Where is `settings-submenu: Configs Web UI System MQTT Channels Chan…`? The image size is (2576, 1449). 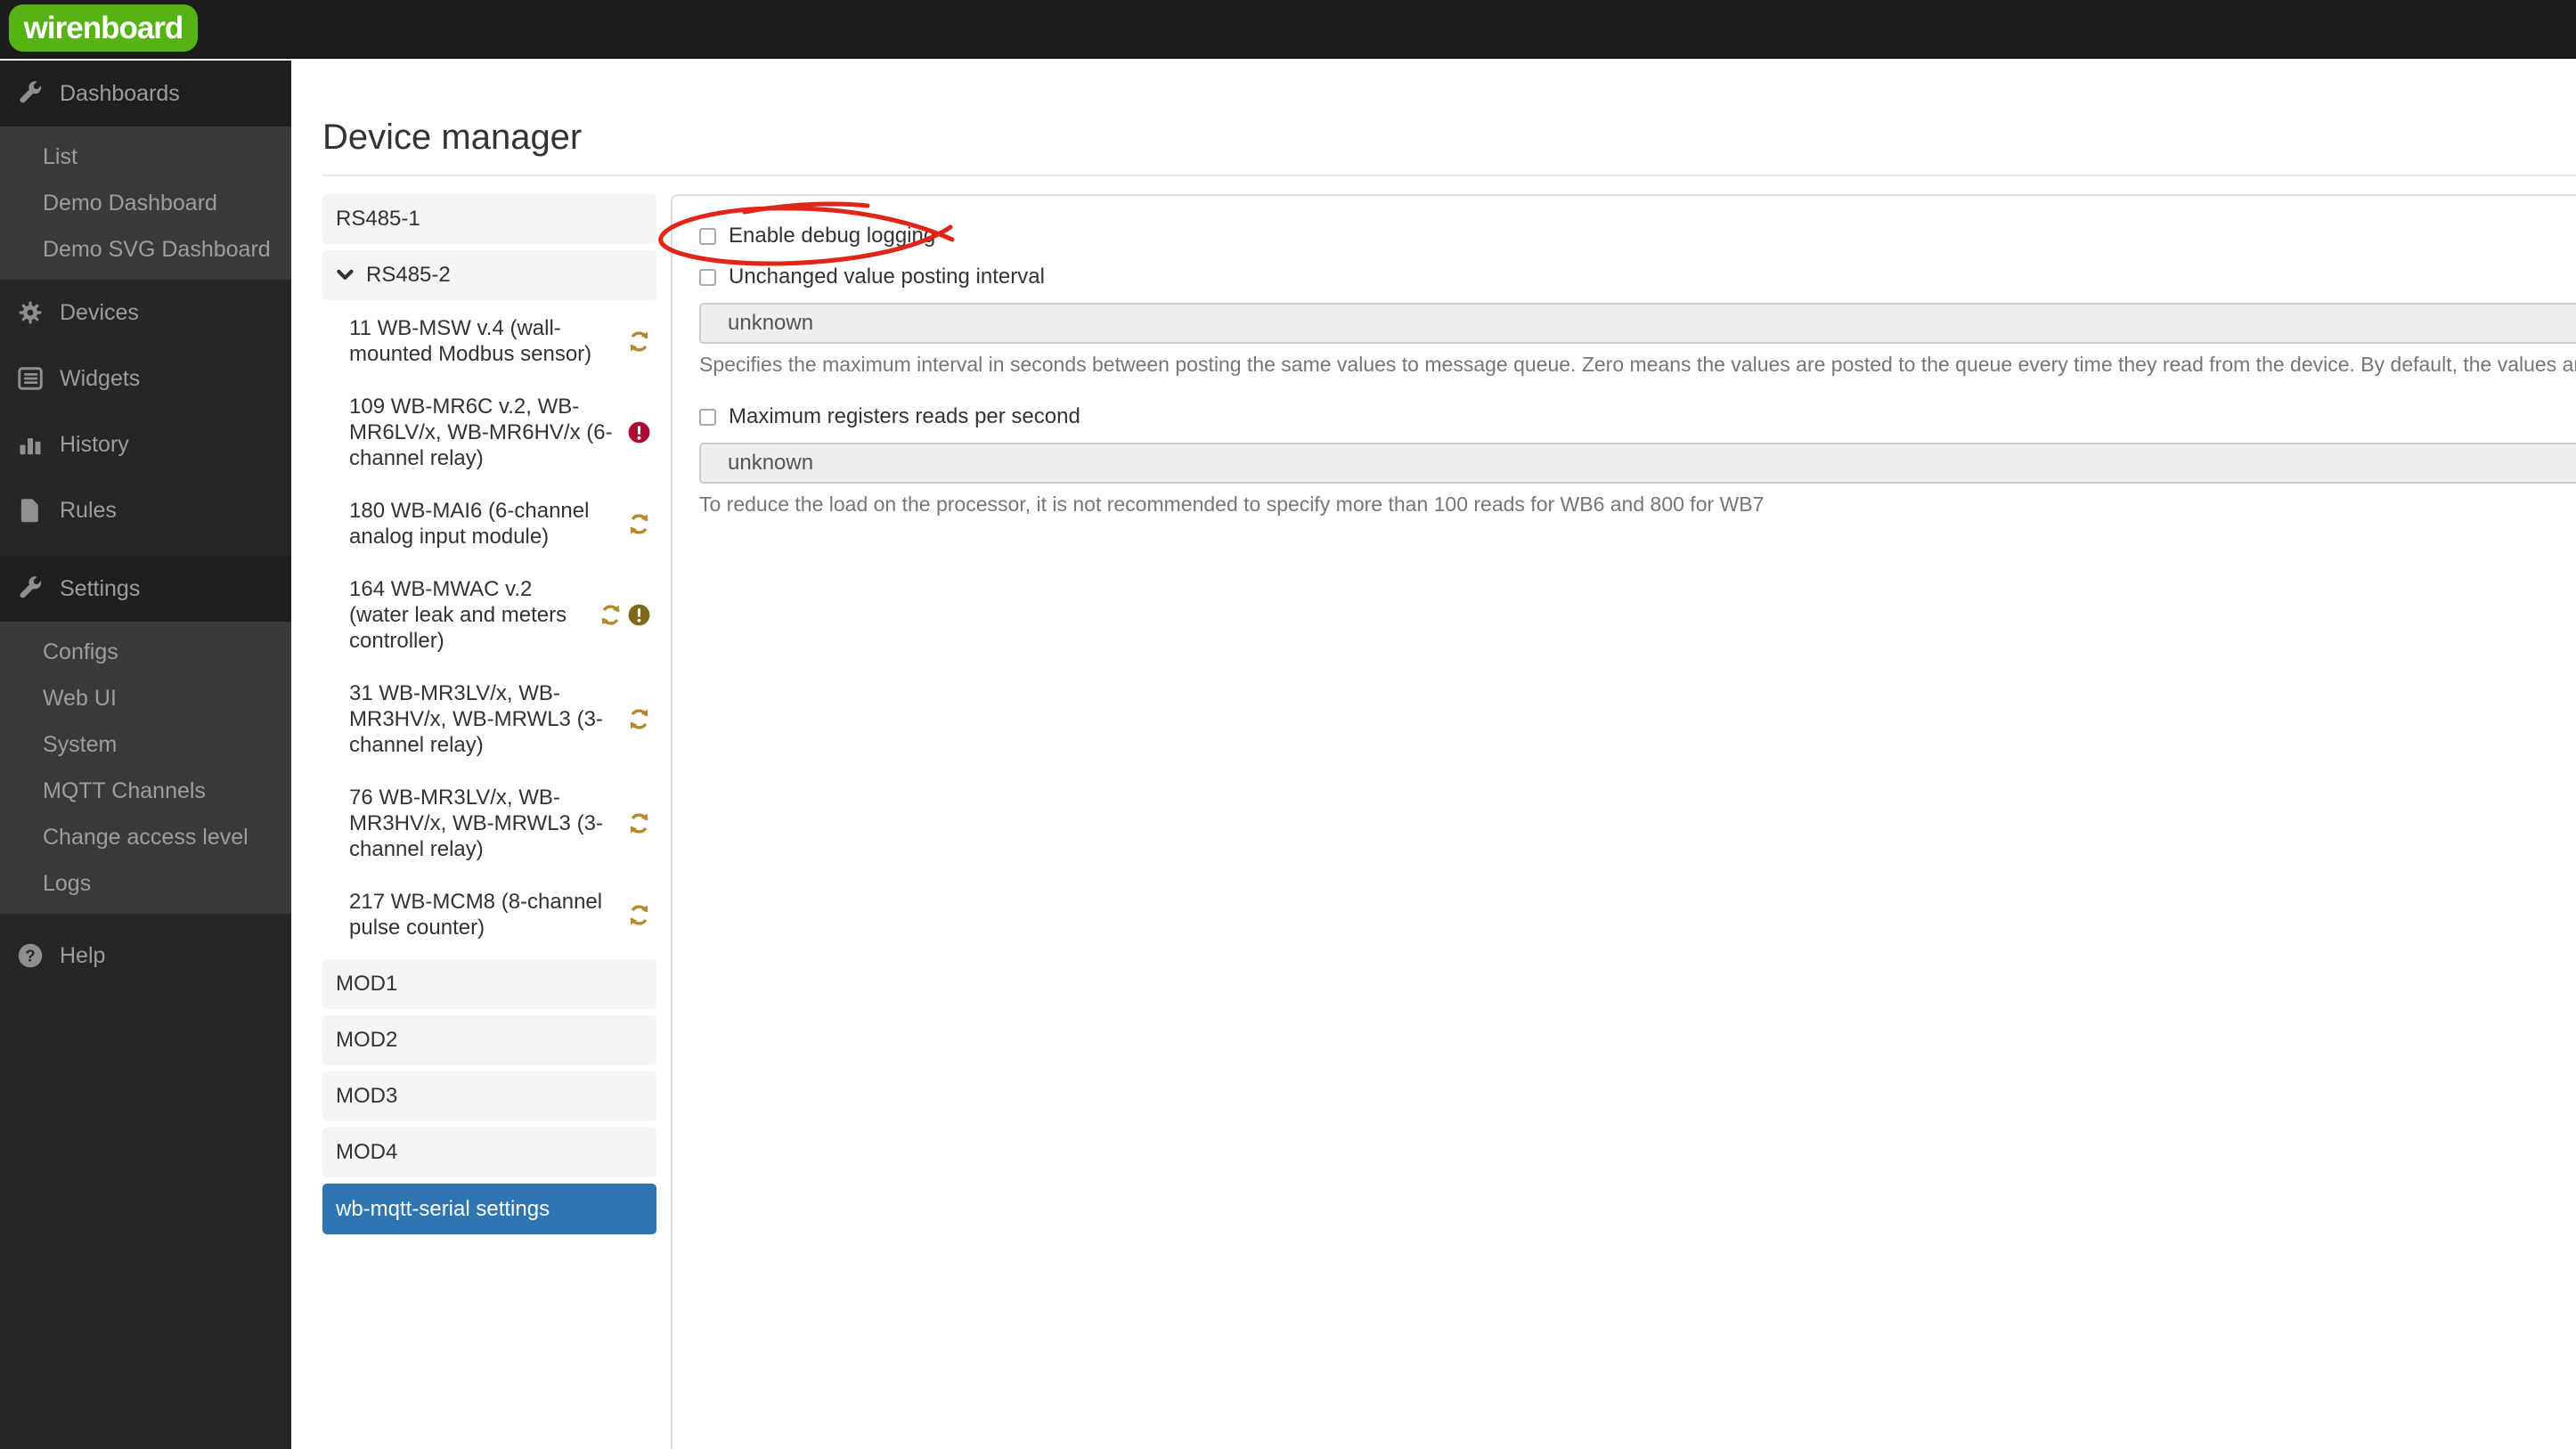 settings-submenu: Configs Web UI System MQTT Channels Chan… is located at coordinates (145, 768).